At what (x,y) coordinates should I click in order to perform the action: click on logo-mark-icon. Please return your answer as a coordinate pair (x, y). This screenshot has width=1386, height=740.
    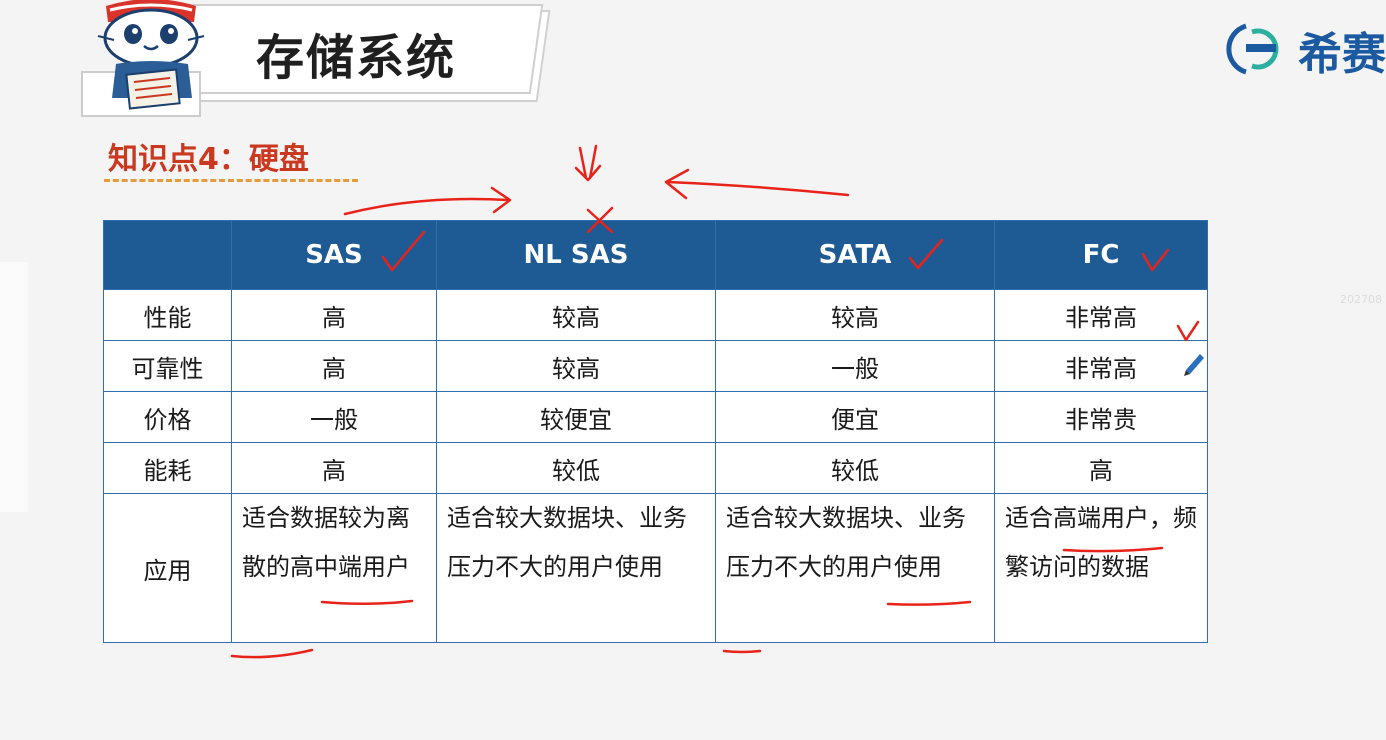
    Looking at the image, I should click on (1252, 49).